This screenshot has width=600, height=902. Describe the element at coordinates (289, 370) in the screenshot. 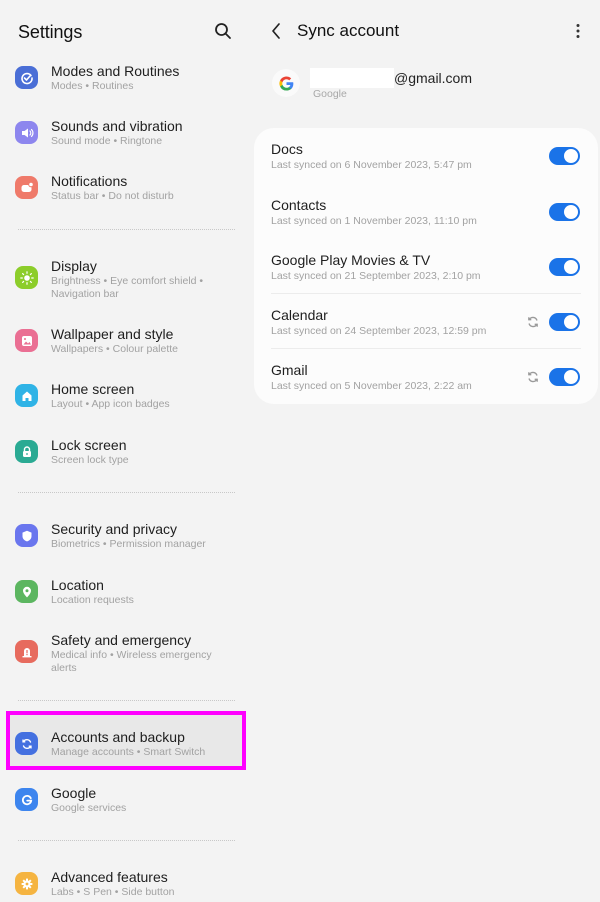

I see `sync-item-name: Gmail` at that location.